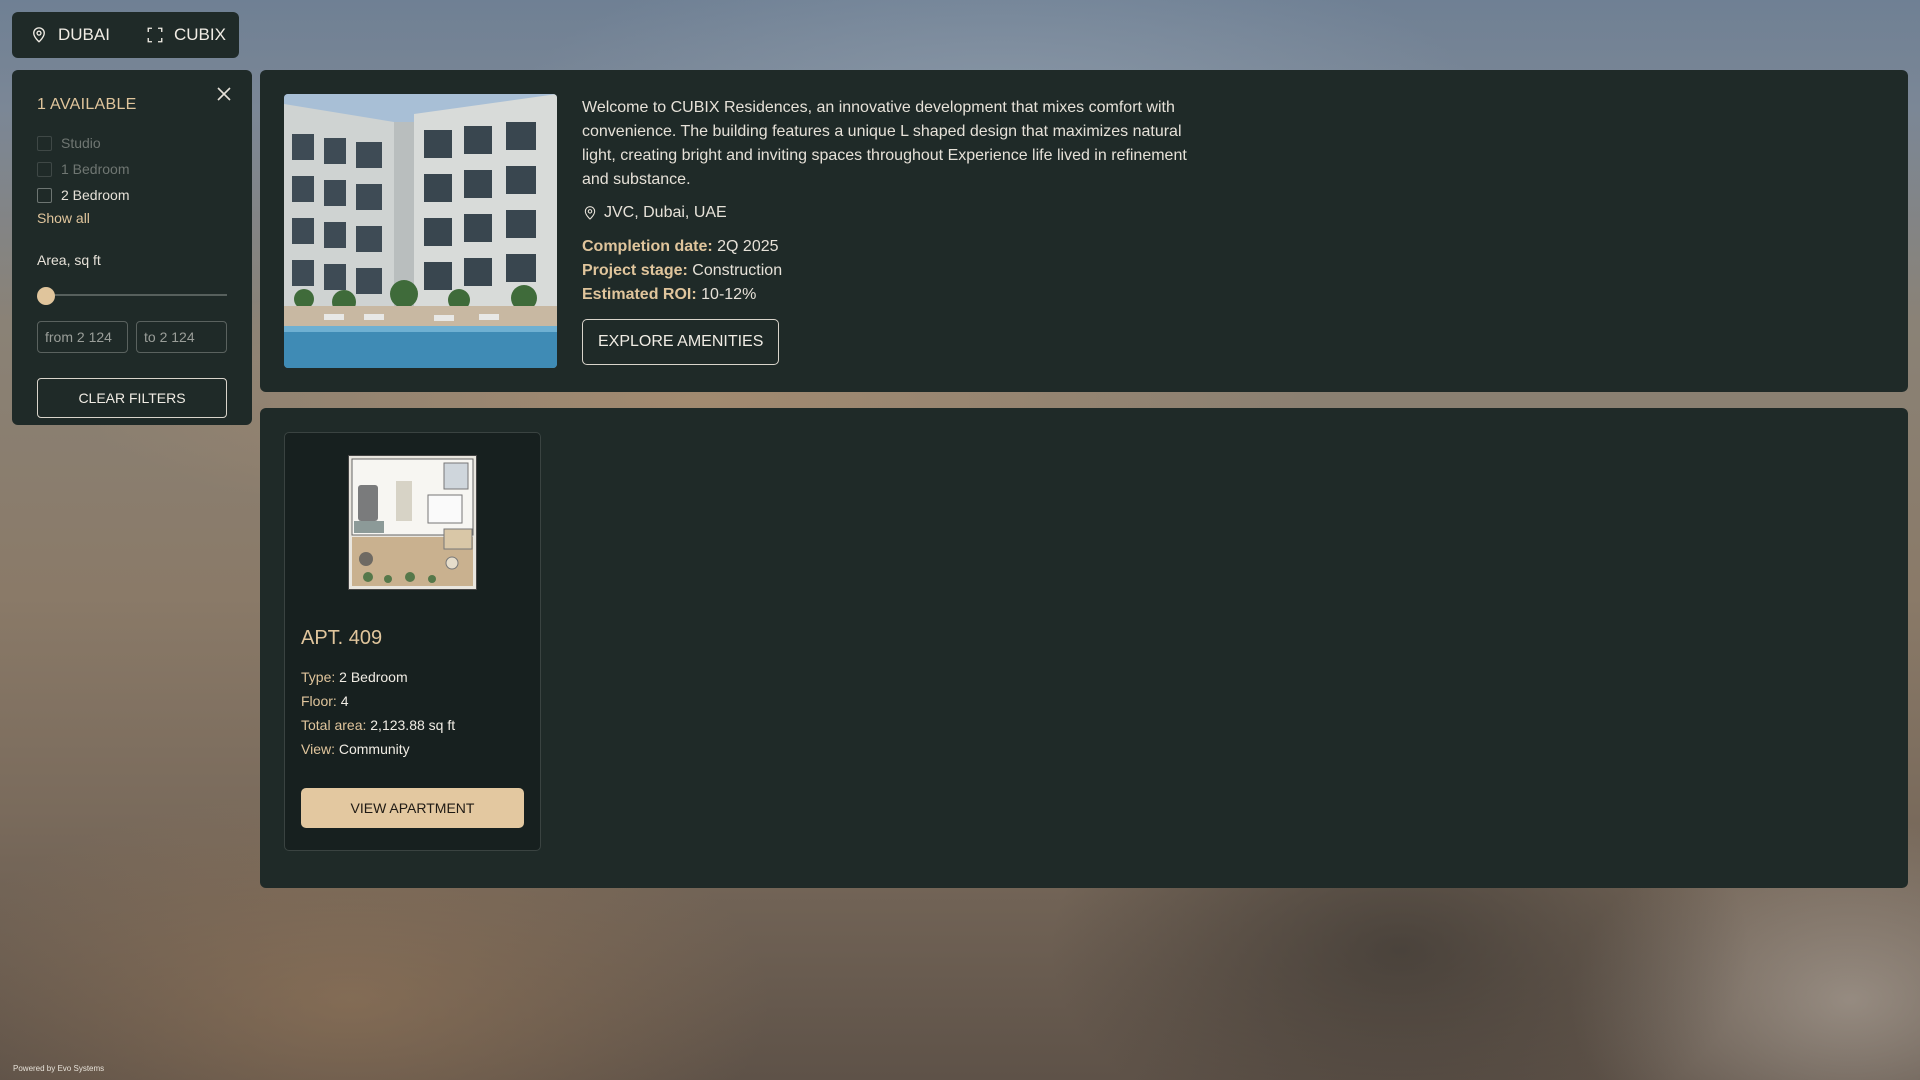 This screenshot has height=1080, width=1920. I want to click on apartment-type-value: 2 Bedroom, so click(373, 677).